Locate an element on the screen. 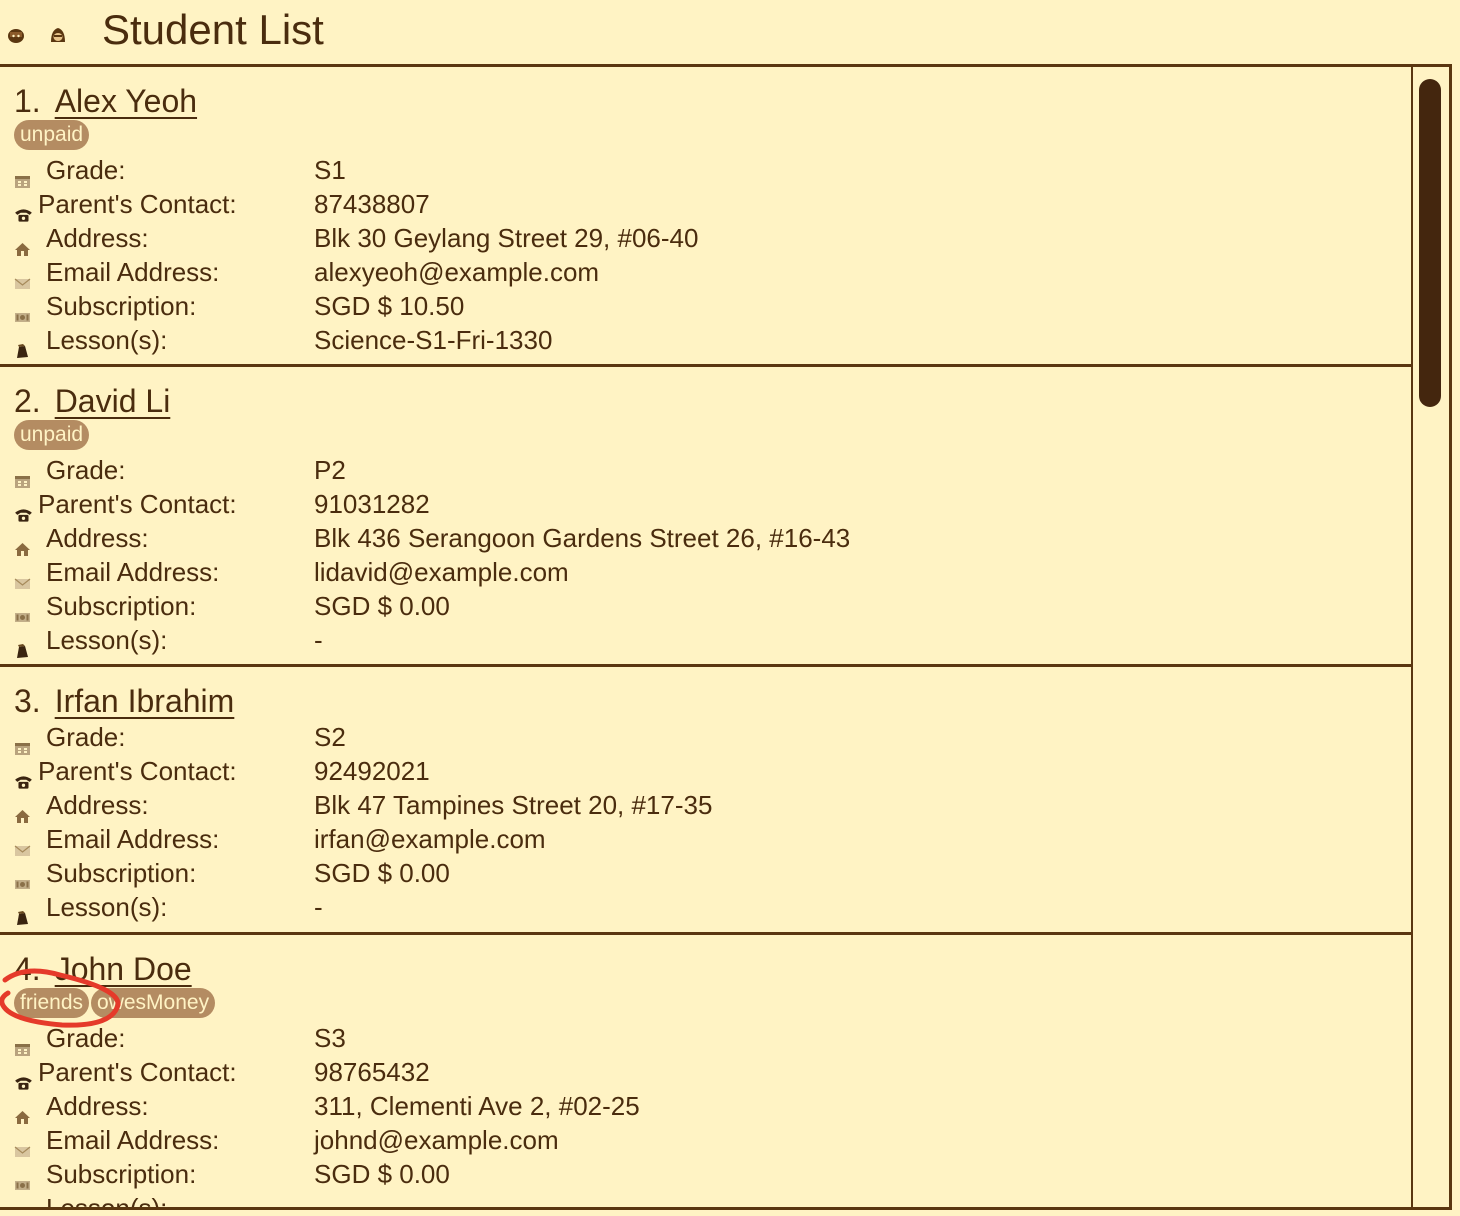 The image size is (1460, 1216). address-value: 311, Clementi Ave 2, #02-25 is located at coordinates (477, 1106).